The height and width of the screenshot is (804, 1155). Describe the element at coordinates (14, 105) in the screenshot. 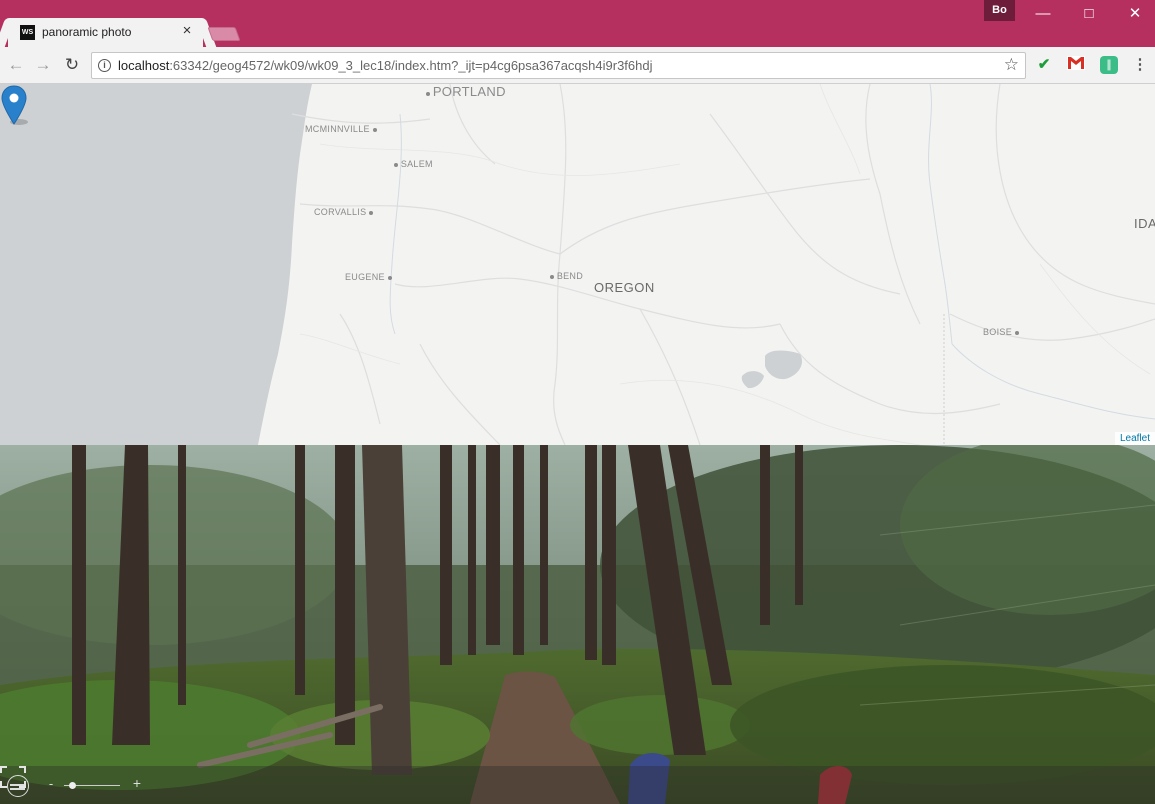

I see `map-marker-icon` at that location.